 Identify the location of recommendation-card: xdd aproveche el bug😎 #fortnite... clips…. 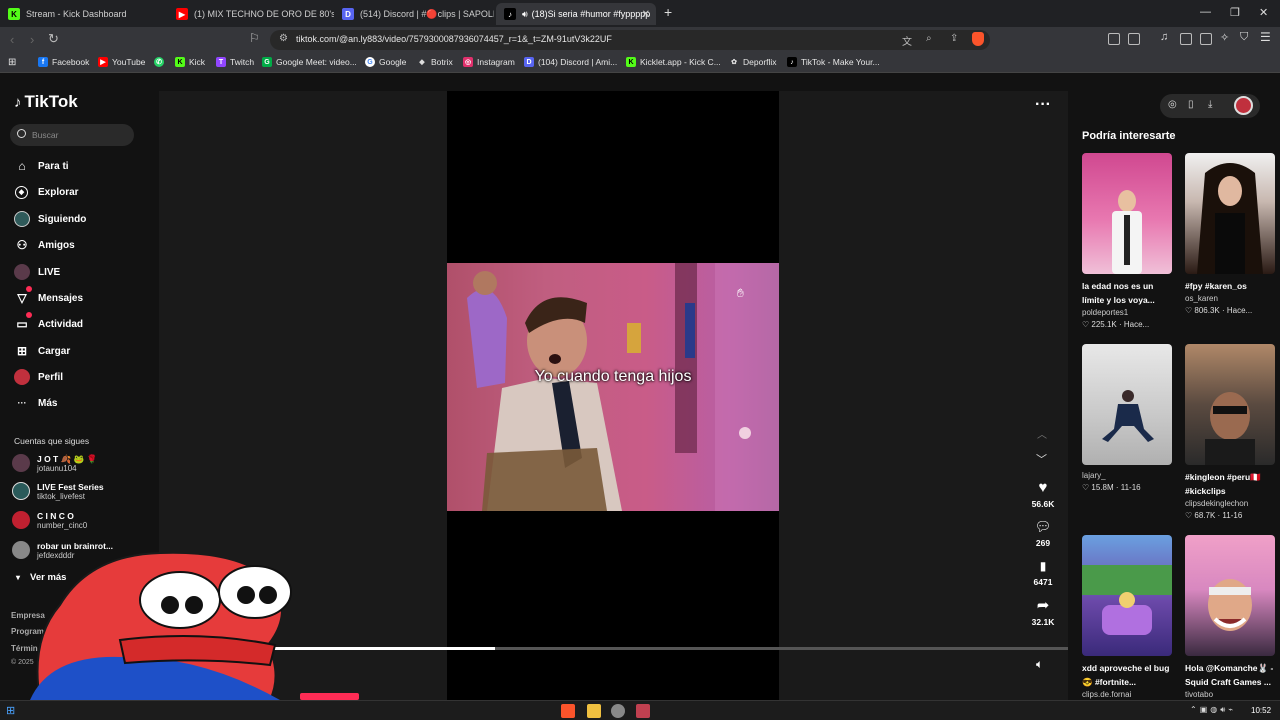
(1127, 618).